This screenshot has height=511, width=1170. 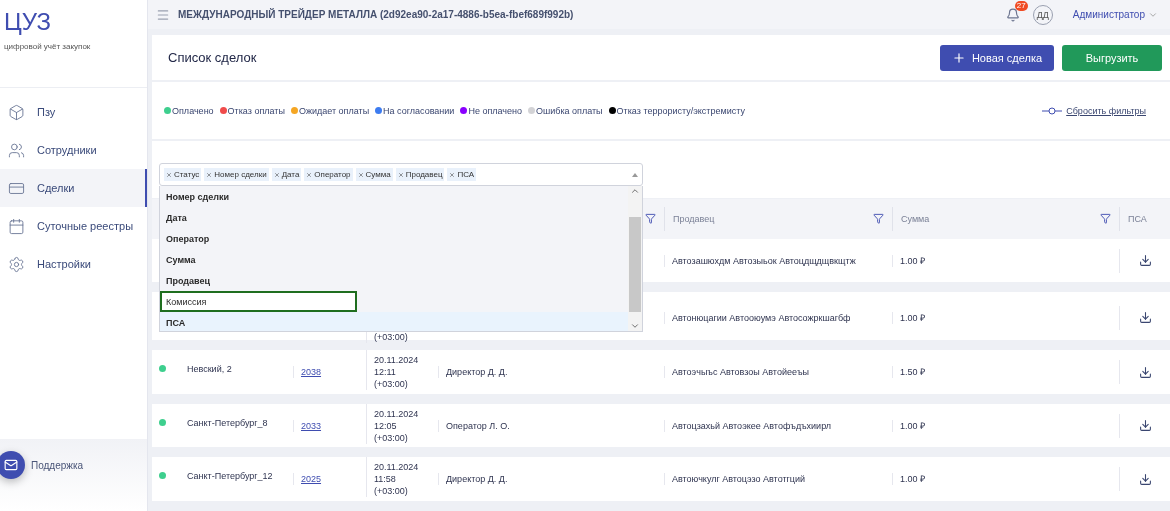 I want to click on column-chip: Продавец, so click(x=420, y=174).